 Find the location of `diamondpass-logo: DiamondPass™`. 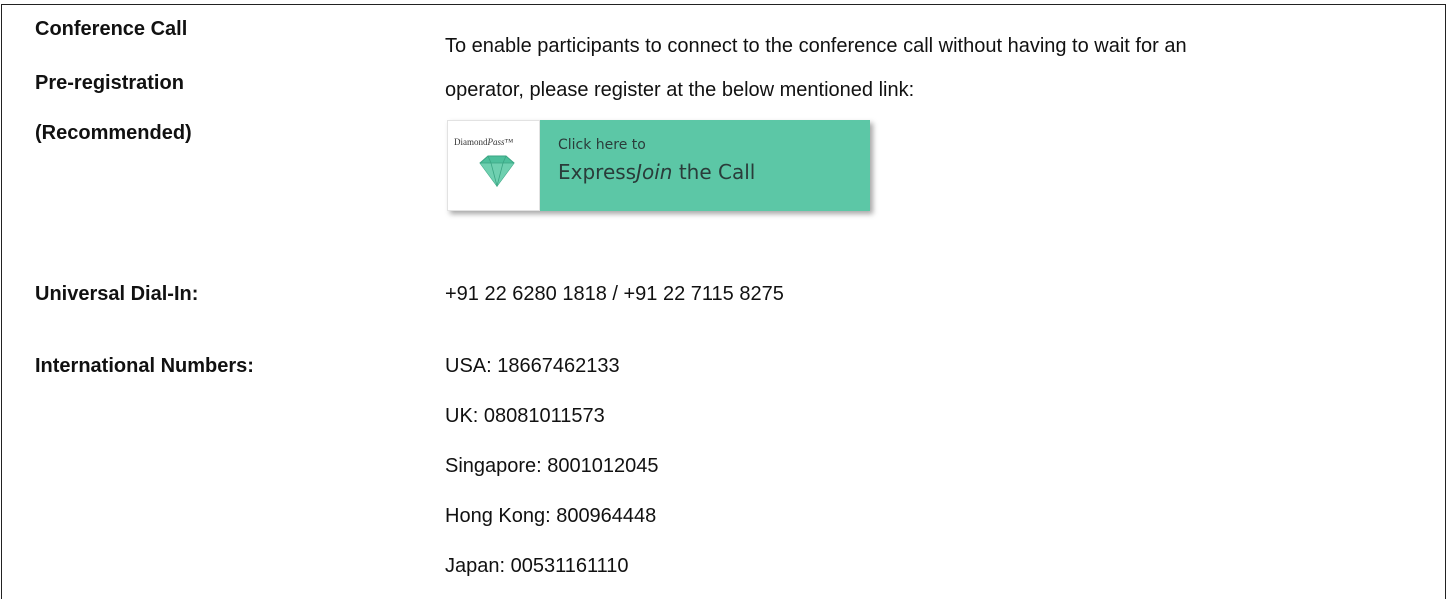

diamondpass-logo: DiamondPass™ is located at coordinates (493, 165).